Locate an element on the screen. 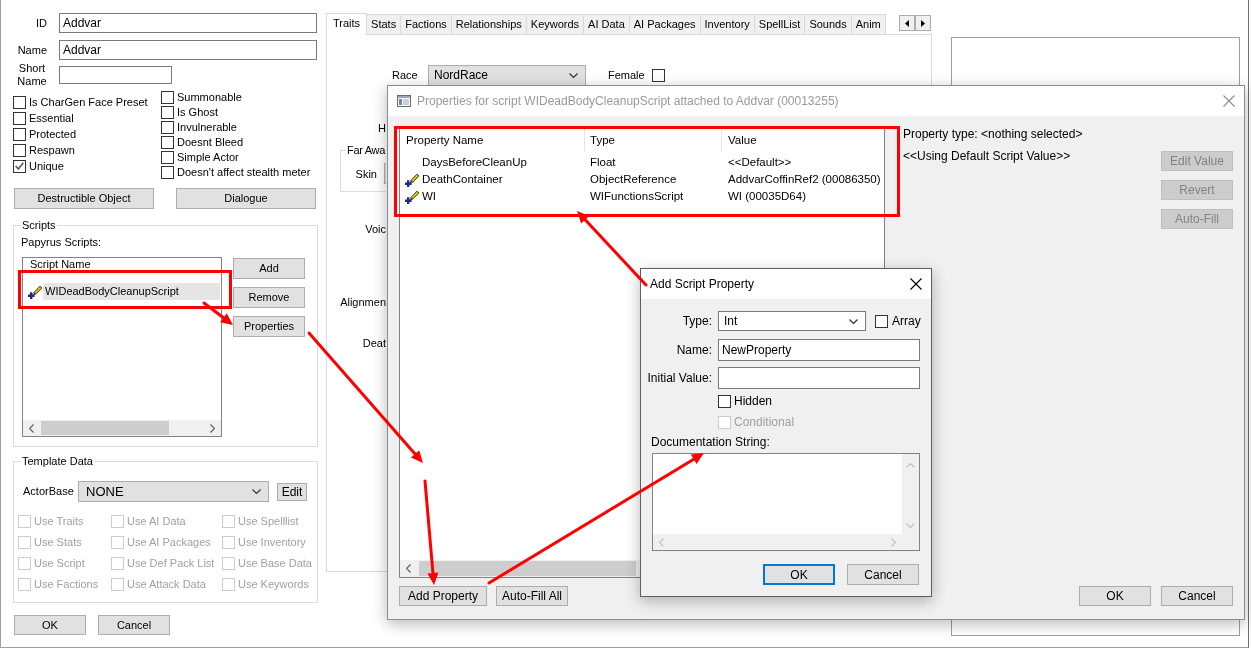 The width and height of the screenshot is (1251, 649). checkbox-label: Invulnerable is located at coordinates (207, 127).